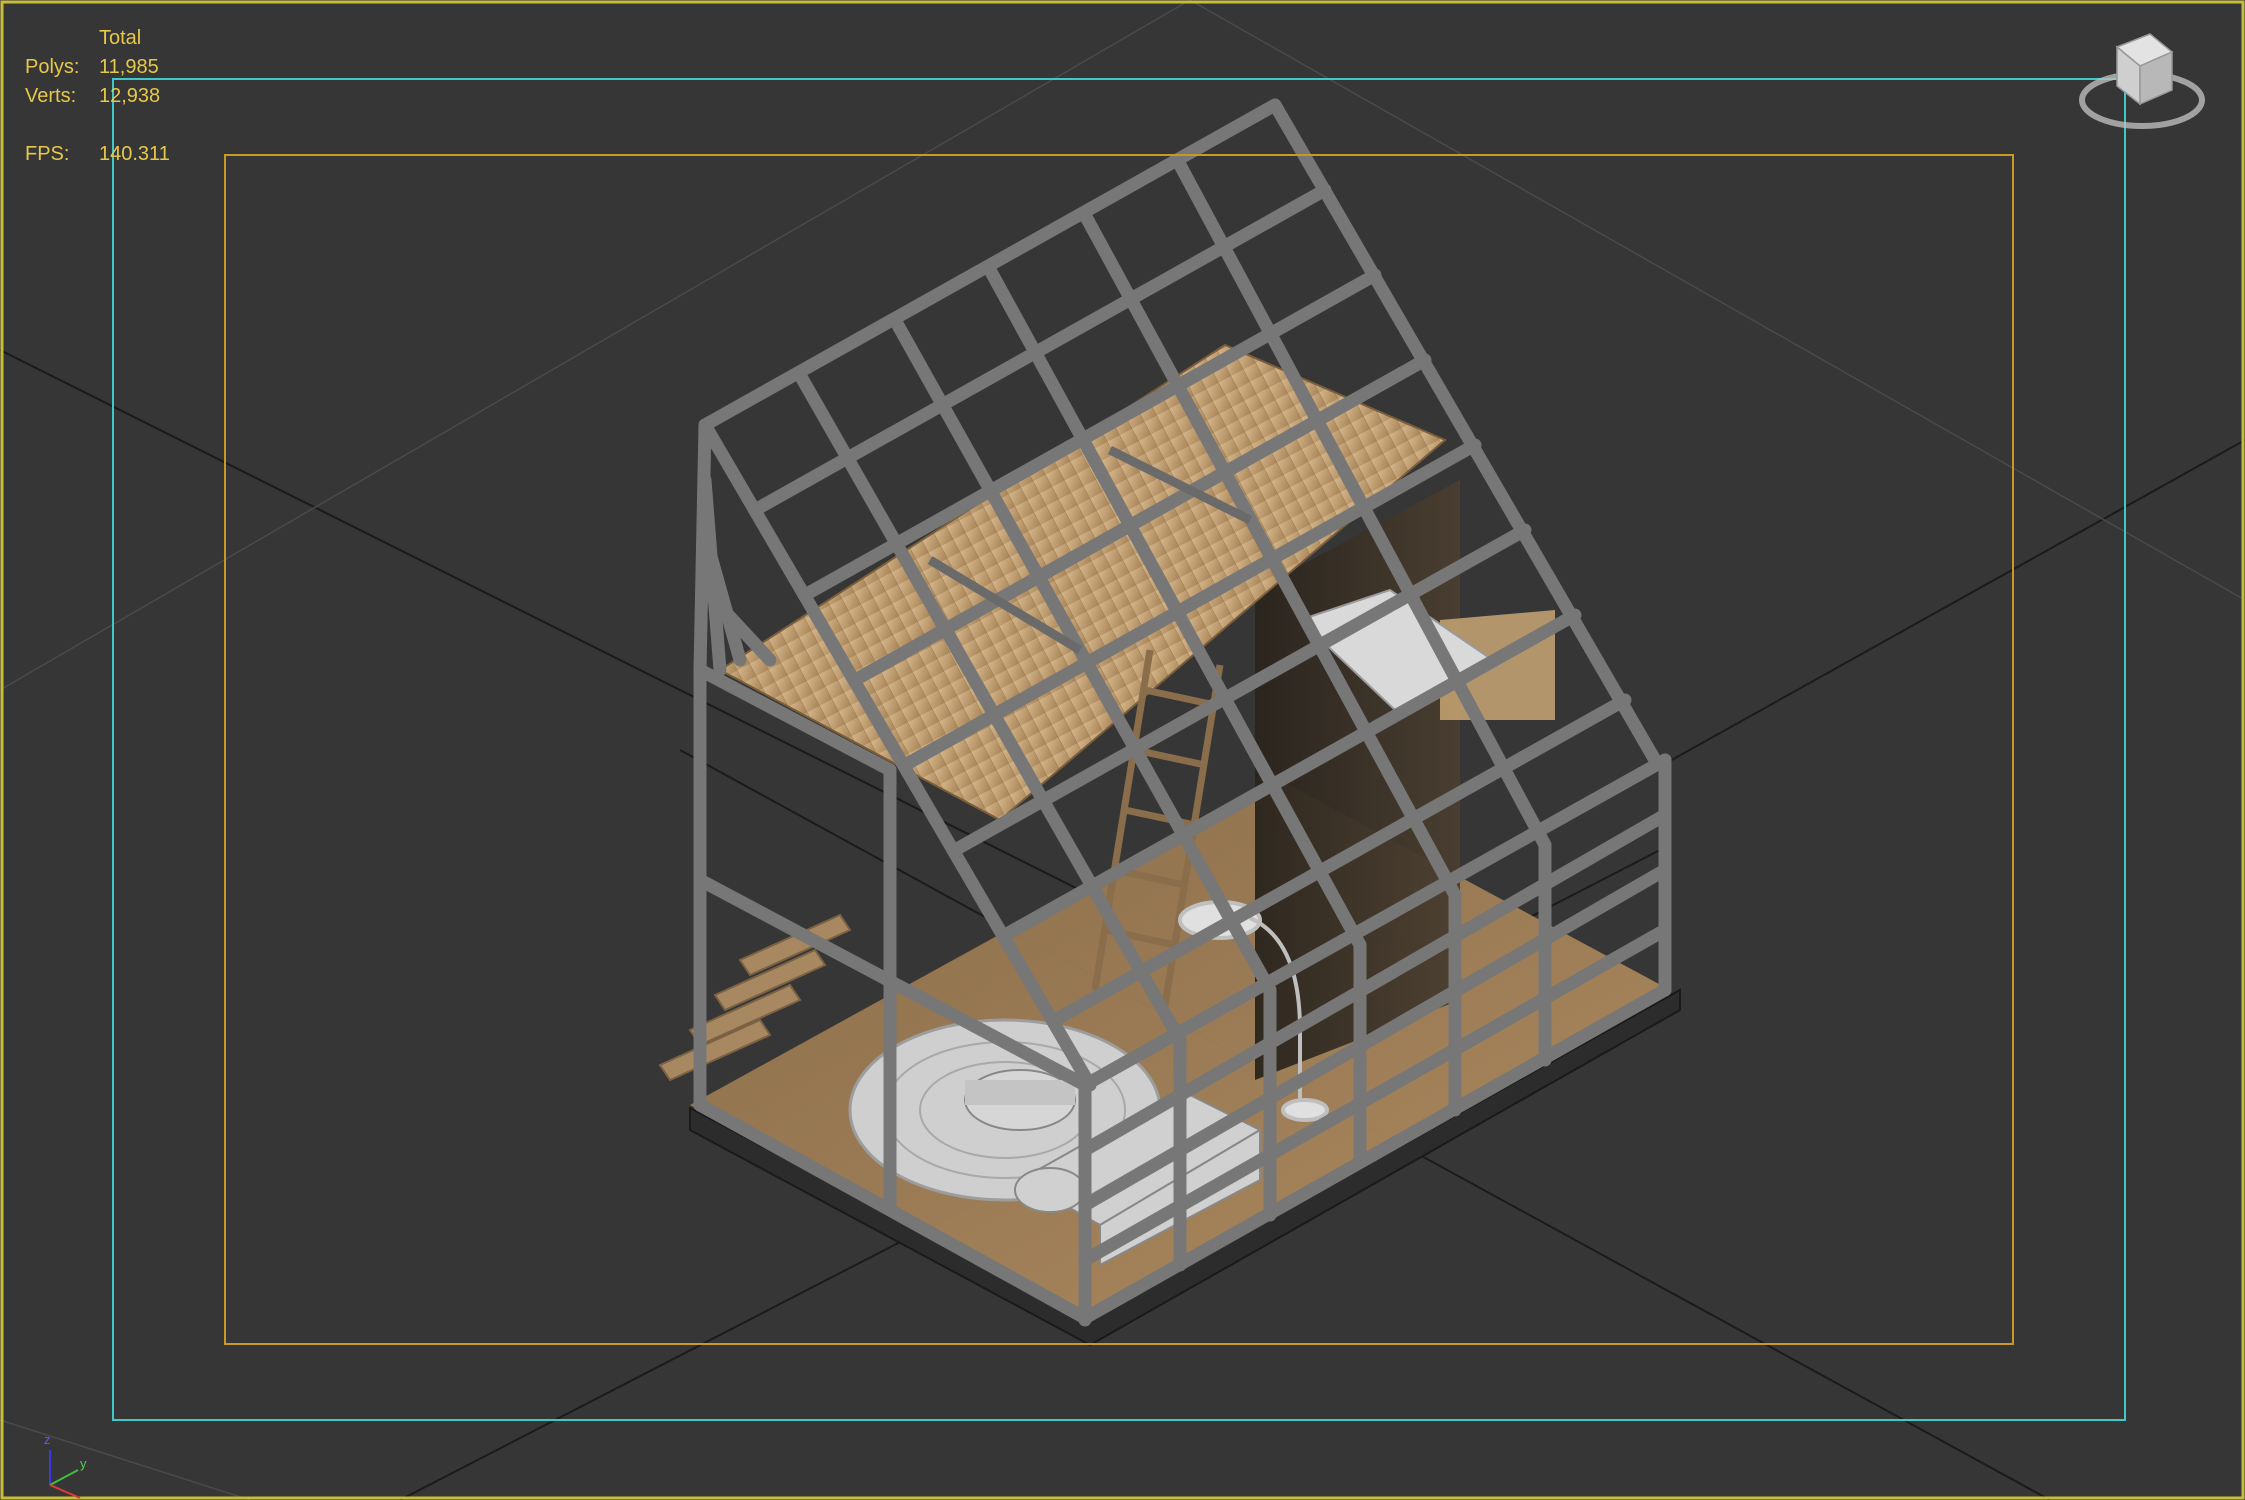 The image size is (2245, 1500). Describe the element at coordinates (51, 96) in the screenshot. I see `verts-label: Verts:` at that location.